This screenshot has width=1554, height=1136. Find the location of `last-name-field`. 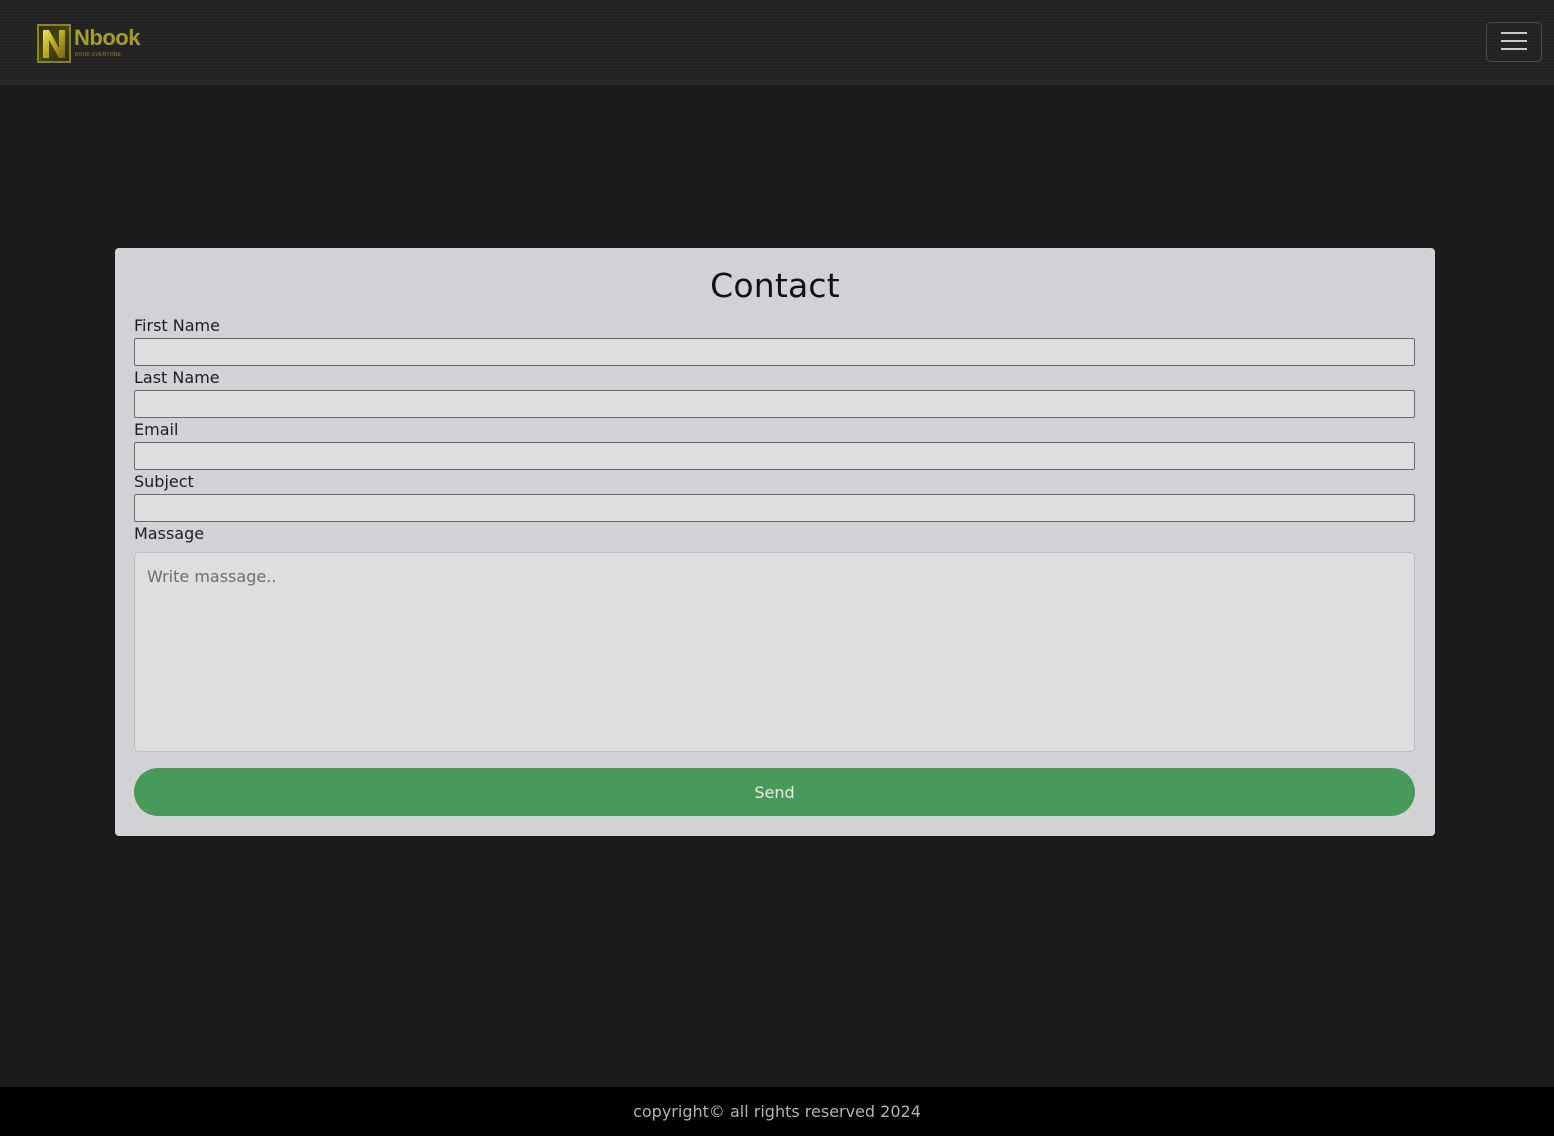

last-name-field is located at coordinates (774, 404).